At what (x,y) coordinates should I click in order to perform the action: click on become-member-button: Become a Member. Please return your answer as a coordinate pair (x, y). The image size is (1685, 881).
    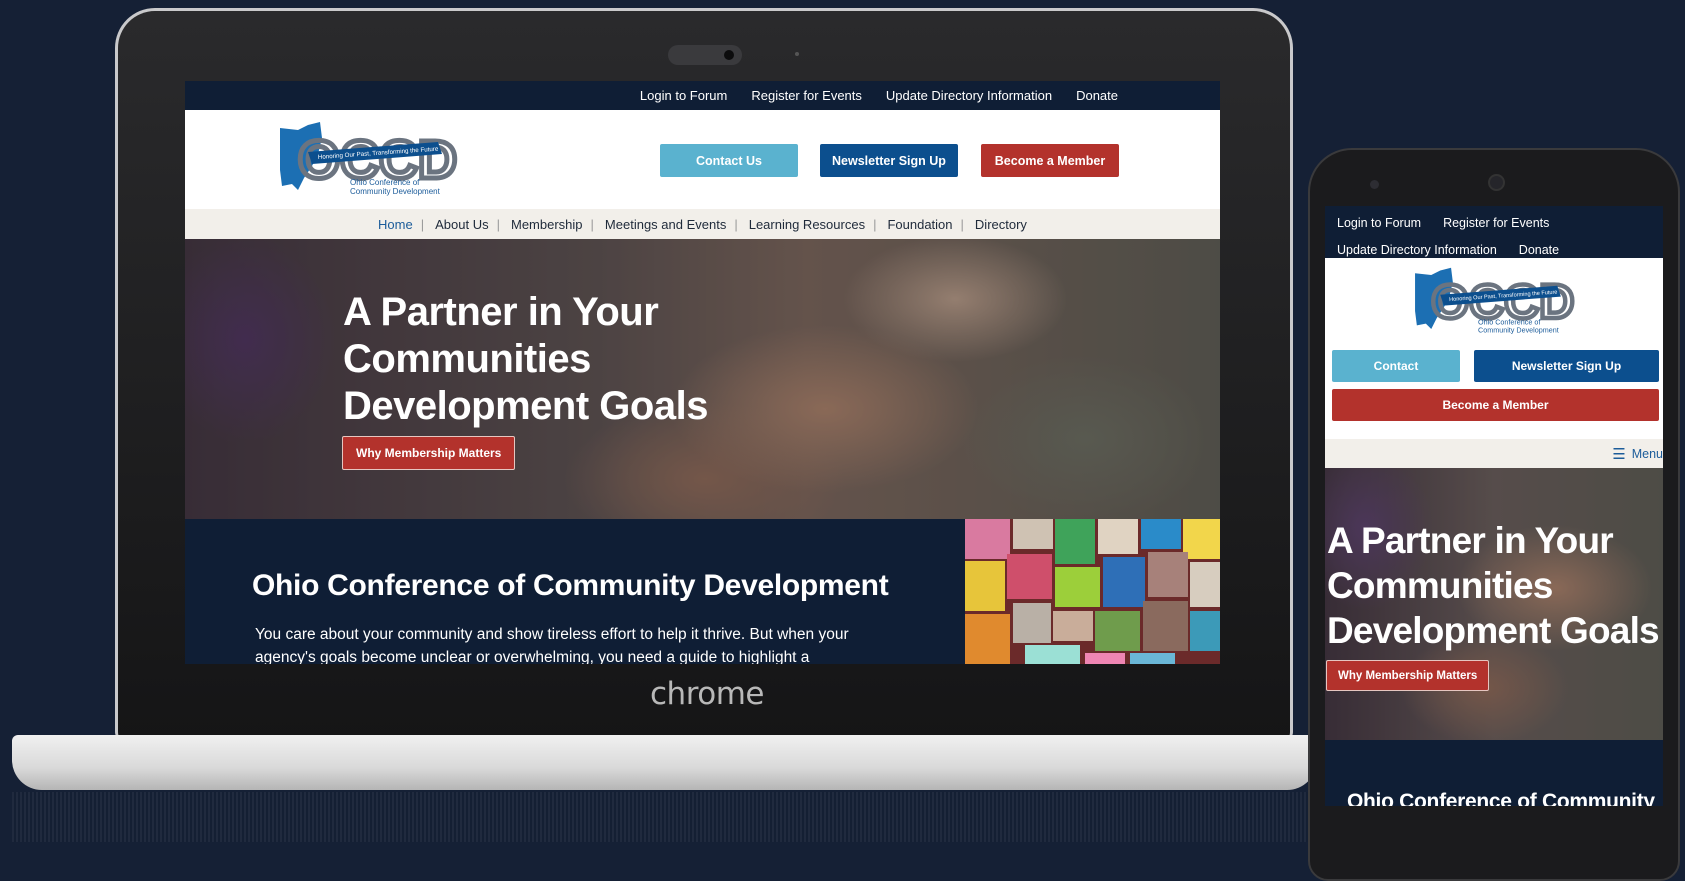
    Looking at the image, I should click on (1050, 160).